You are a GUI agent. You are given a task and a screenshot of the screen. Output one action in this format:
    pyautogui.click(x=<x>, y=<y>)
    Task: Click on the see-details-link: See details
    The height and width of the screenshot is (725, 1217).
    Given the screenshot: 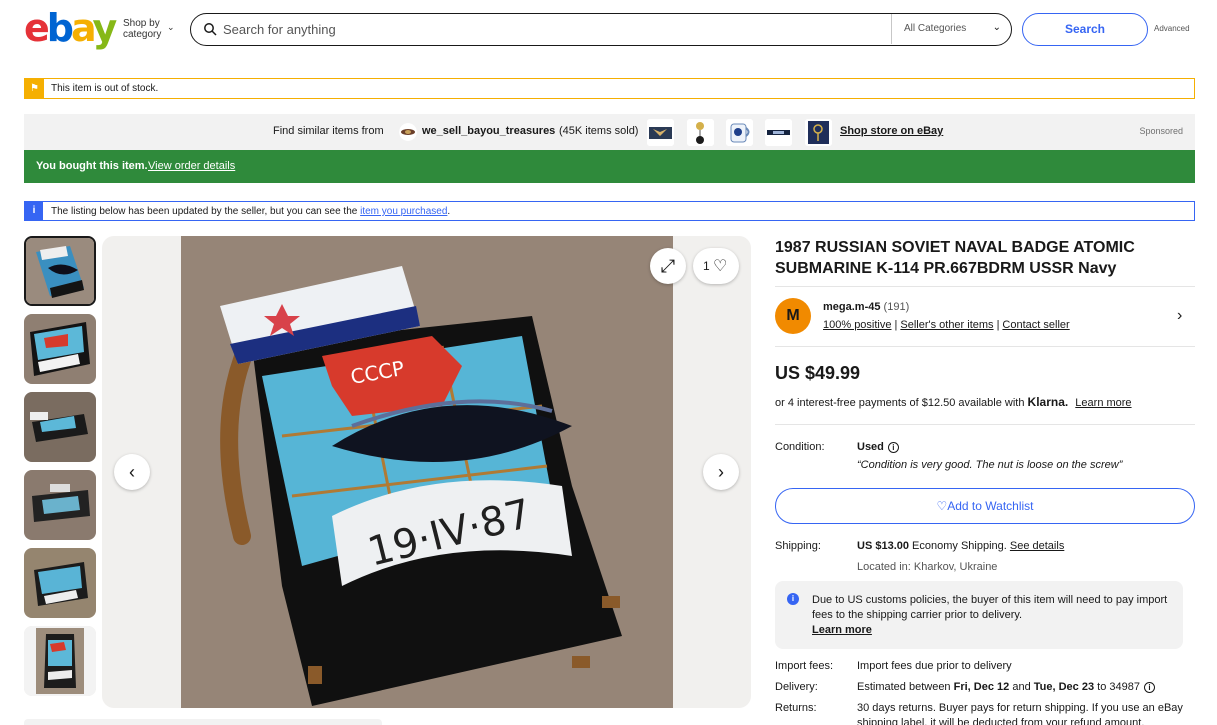 What is the action you would take?
    pyautogui.click(x=1037, y=546)
    